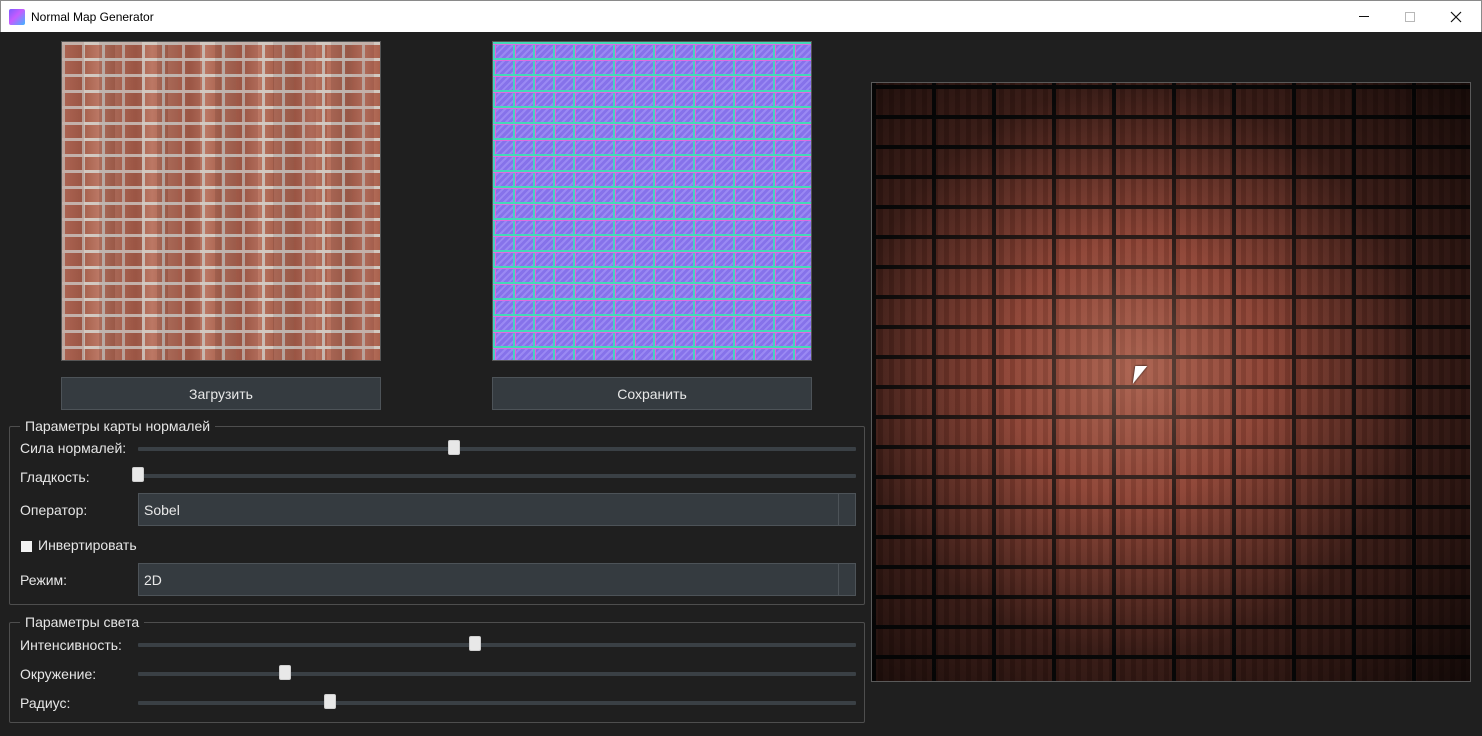 The width and height of the screenshot is (1482, 736). Describe the element at coordinates (118, 426) in the screenshot. I see `normal-params-title: Параметры карты нормалей` at that location.